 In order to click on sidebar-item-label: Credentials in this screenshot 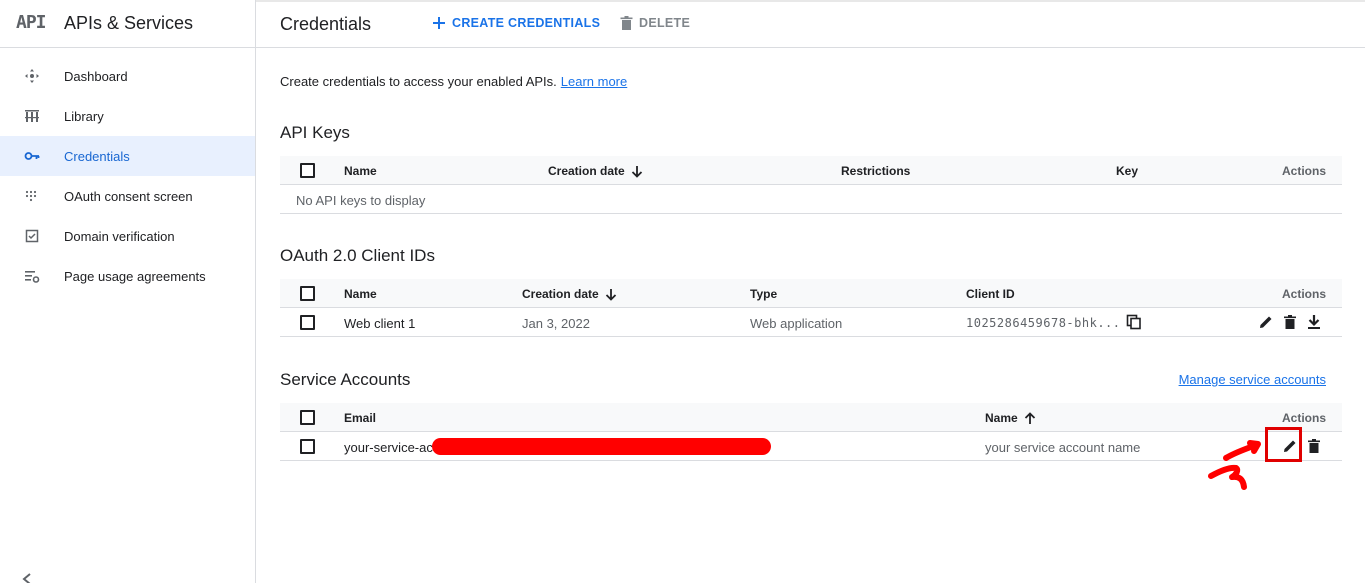, I will do `click(97, 156)`.